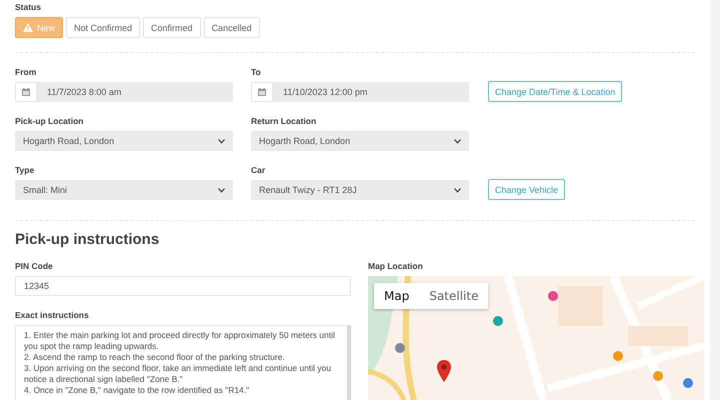 The height and width of the screenshot is (400, 720). What do you see at coordinates (258, 170) in the screenshot?
I see `field-label: Car` at bounding box center [258, 170].